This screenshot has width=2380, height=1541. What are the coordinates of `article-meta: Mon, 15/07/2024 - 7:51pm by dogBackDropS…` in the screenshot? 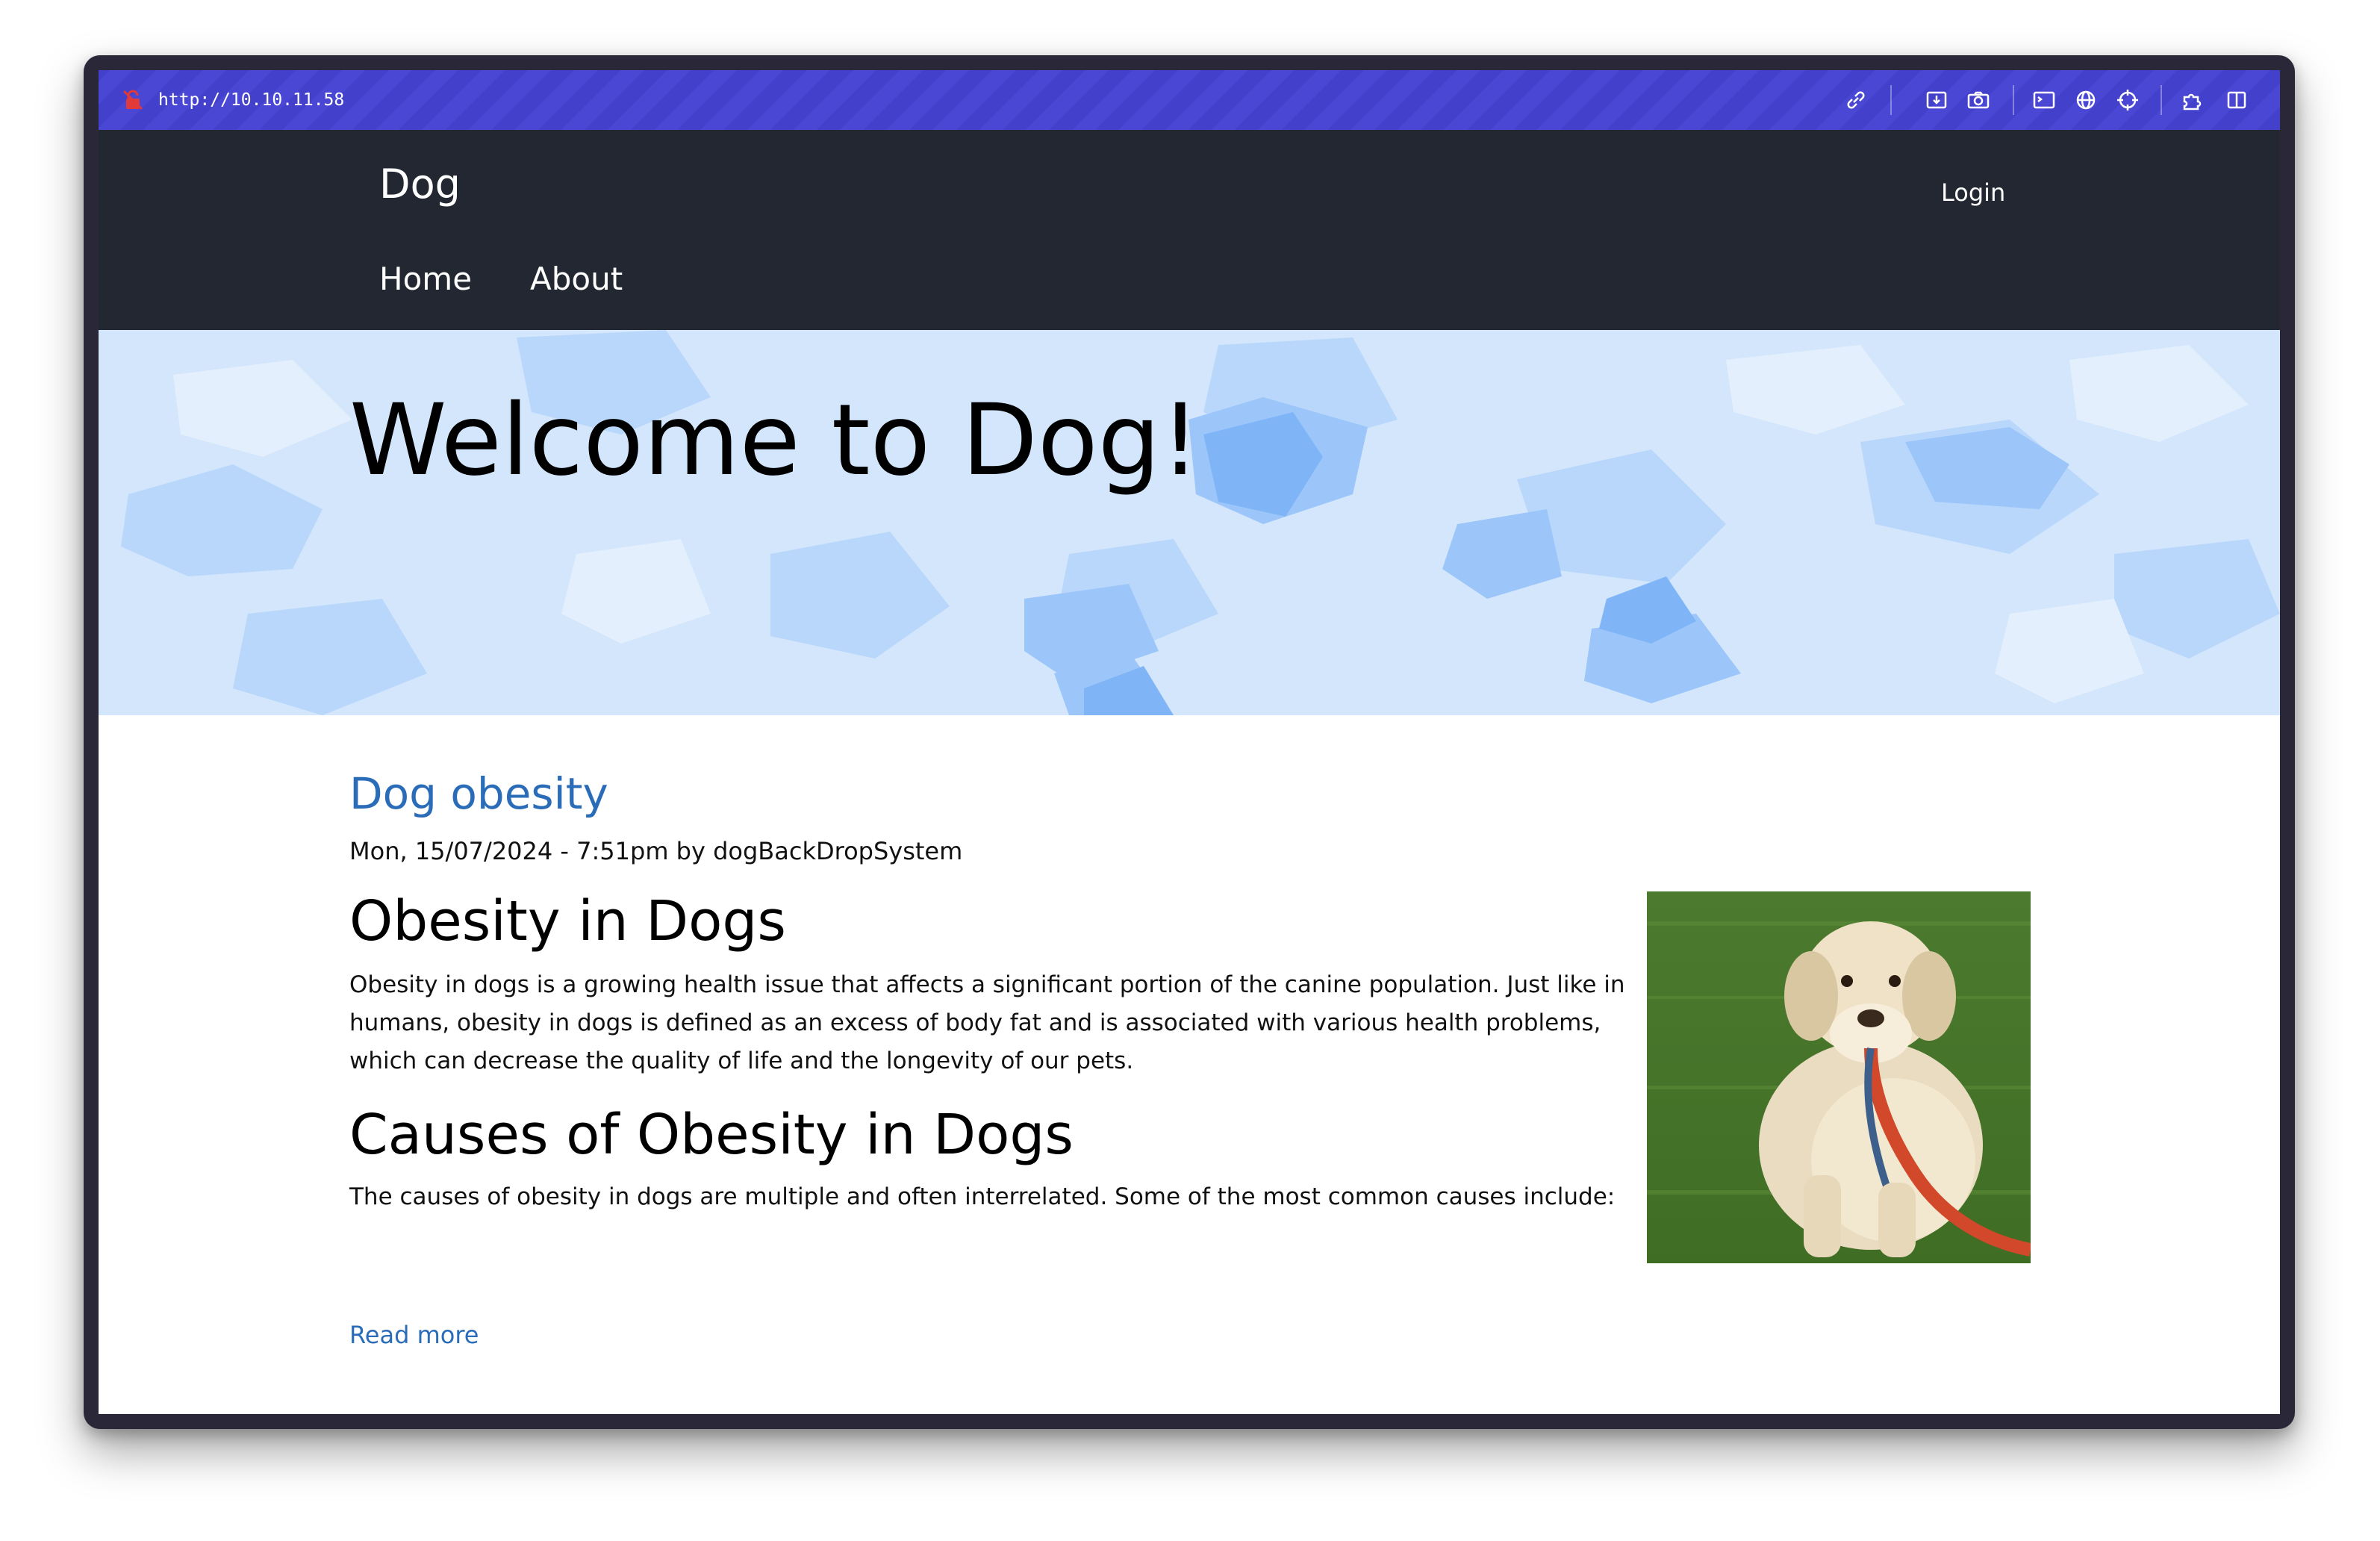 It's located at (656, 851).